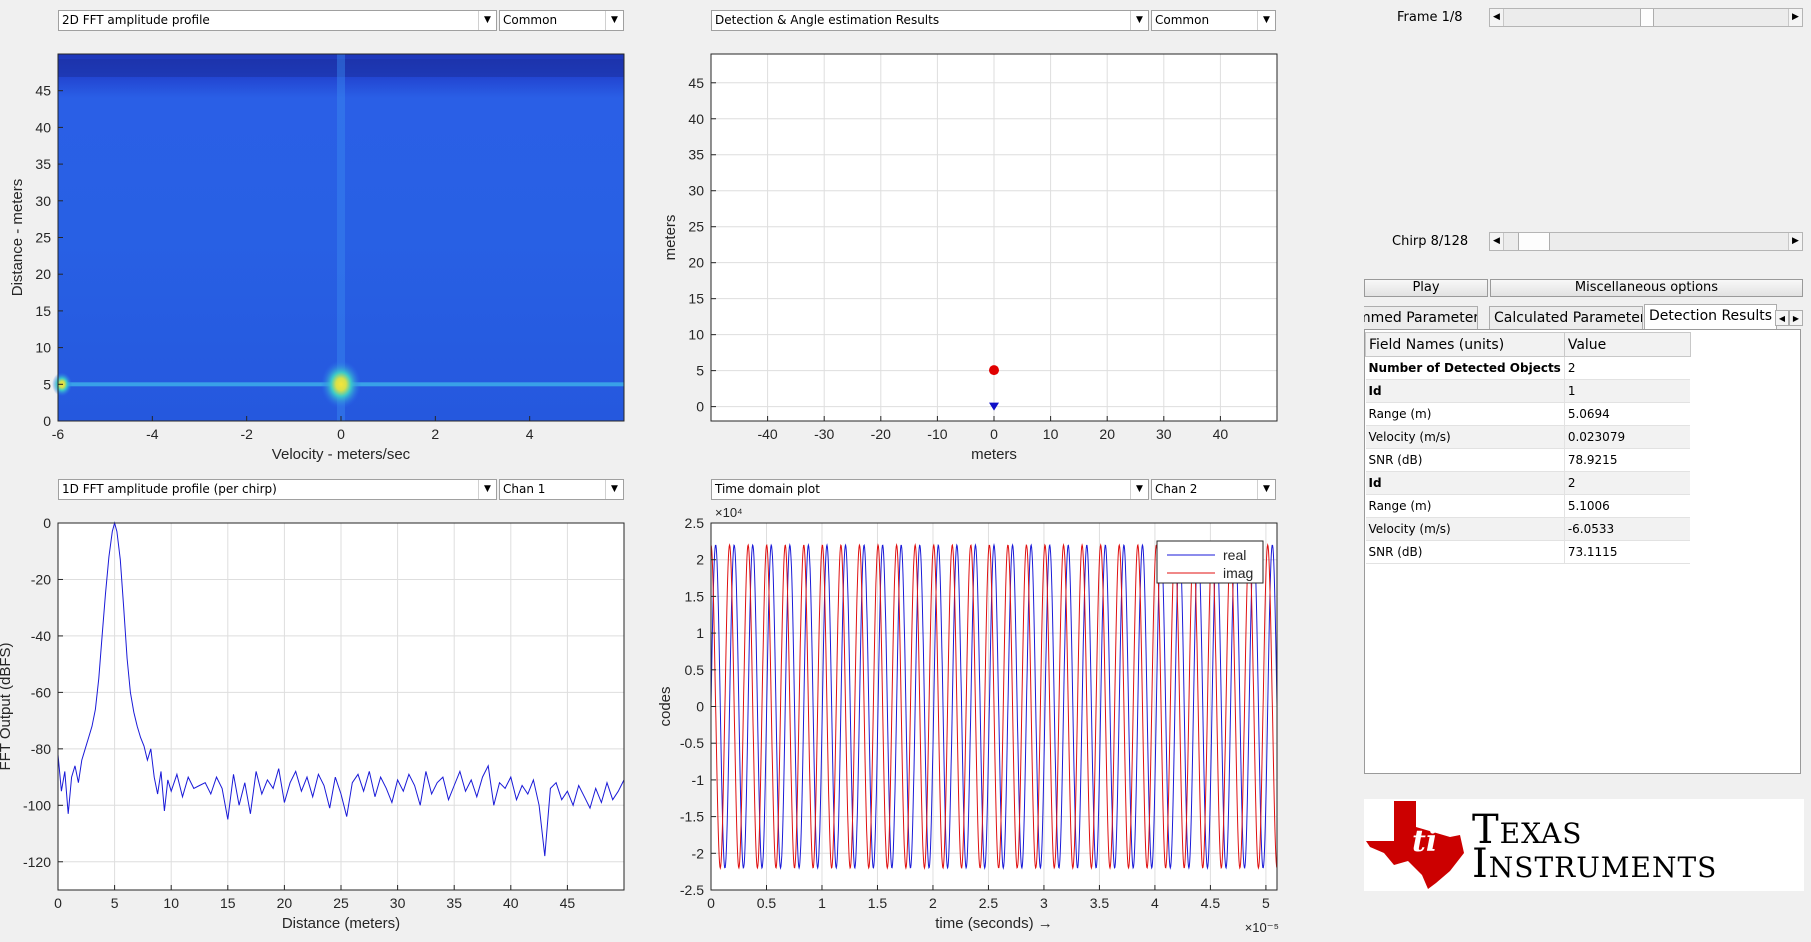 This screenshot has width=1811, height=942. What do you see at coordinates (7, 706) in the screenshot?
I see `y-axis-label: FFT Output (dBFS)` at bounding box center [7, 706].